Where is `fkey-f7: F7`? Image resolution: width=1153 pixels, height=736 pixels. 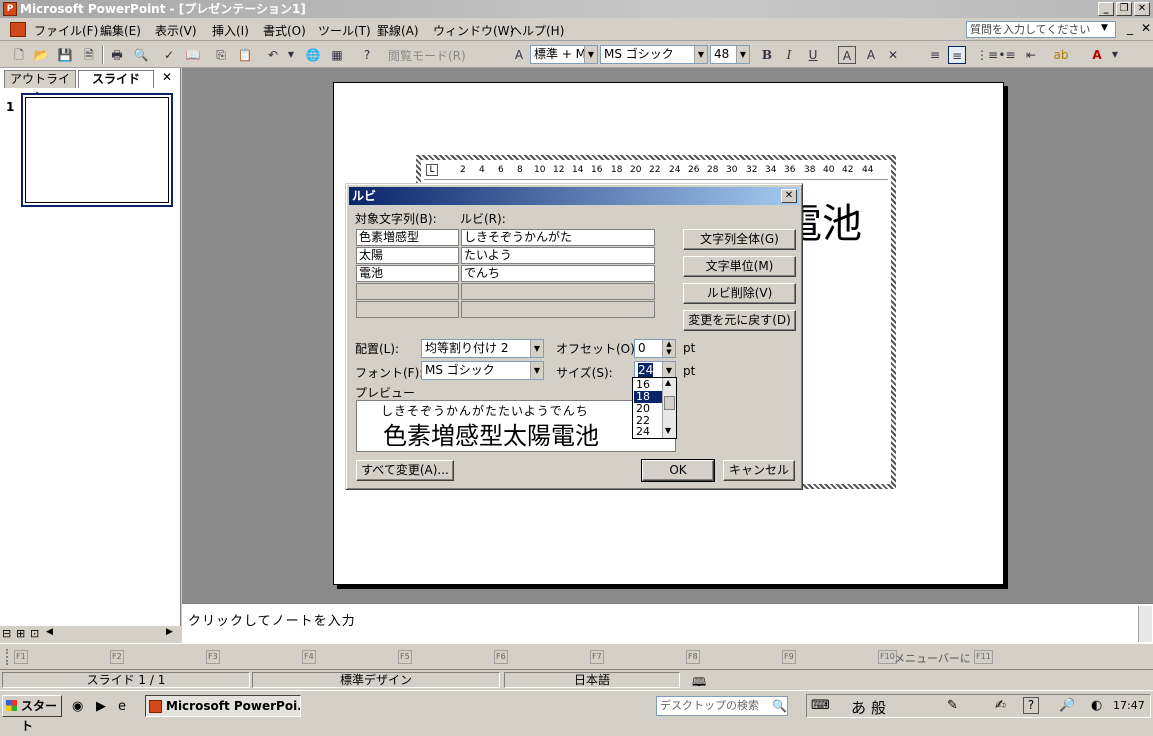 fkey-f7: F7 is located at coordinates (597, 657).